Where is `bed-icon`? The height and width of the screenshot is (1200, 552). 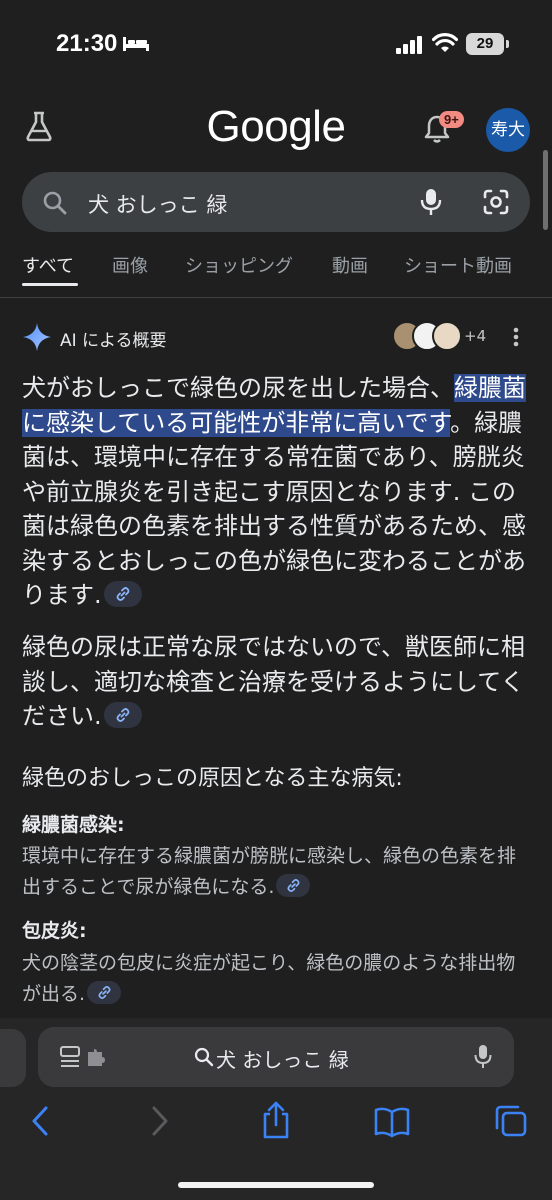
bed-icon is located at coordinates (136, 44).